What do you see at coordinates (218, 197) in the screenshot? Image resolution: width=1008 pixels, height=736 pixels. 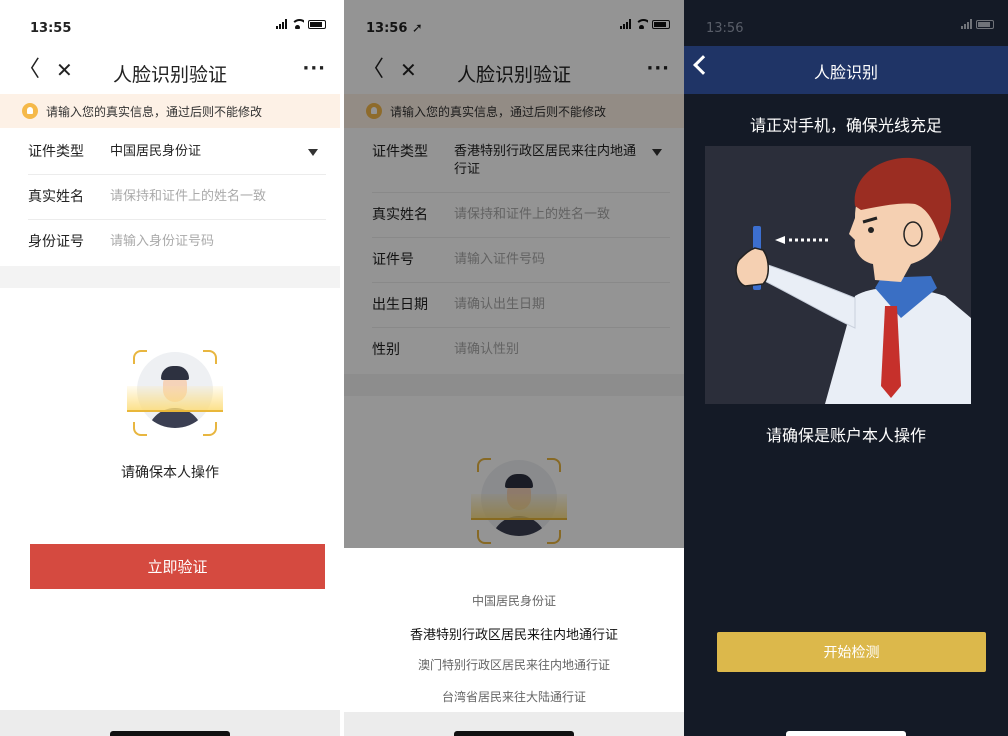 I see `name-input: 请保持和证件上的姓名一致` at bounding box center [218, 197].